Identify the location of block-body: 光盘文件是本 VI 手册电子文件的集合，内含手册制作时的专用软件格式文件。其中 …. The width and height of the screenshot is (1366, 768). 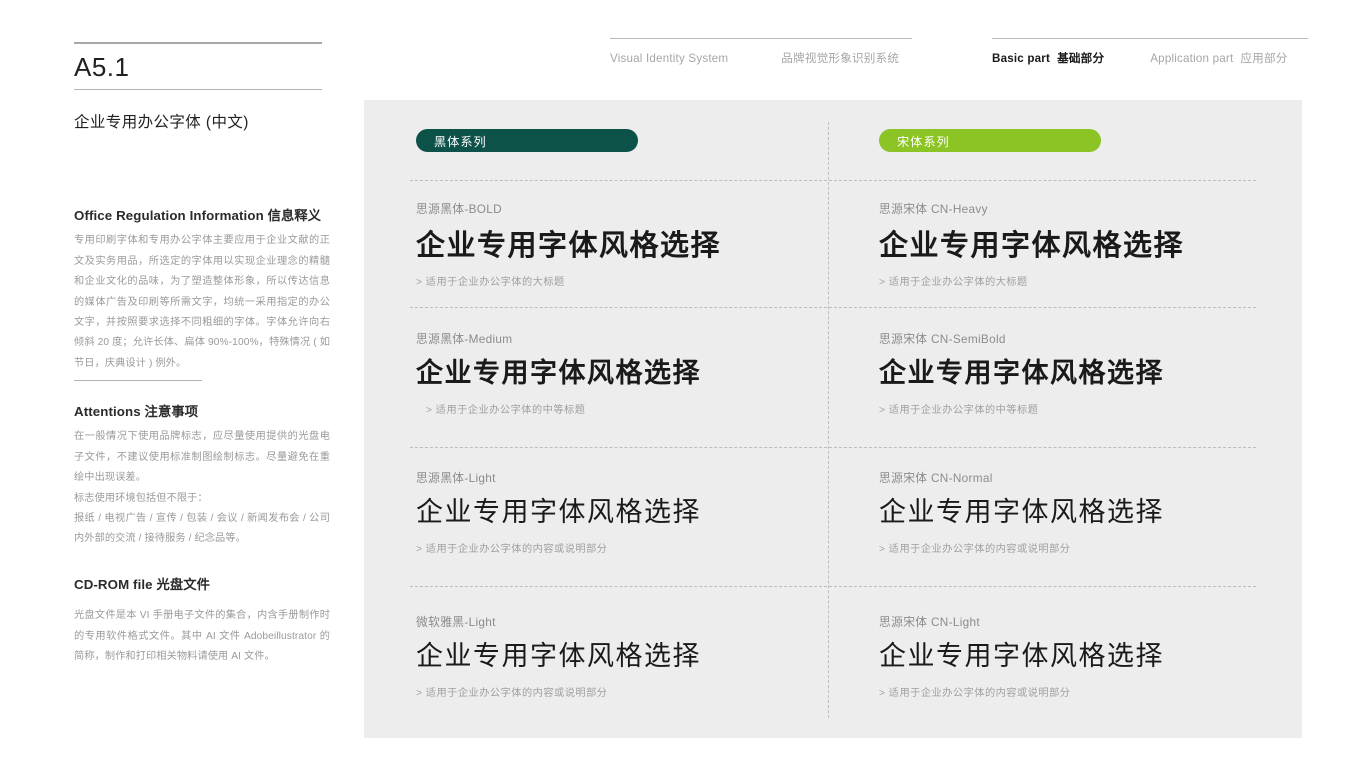
(202, 636).